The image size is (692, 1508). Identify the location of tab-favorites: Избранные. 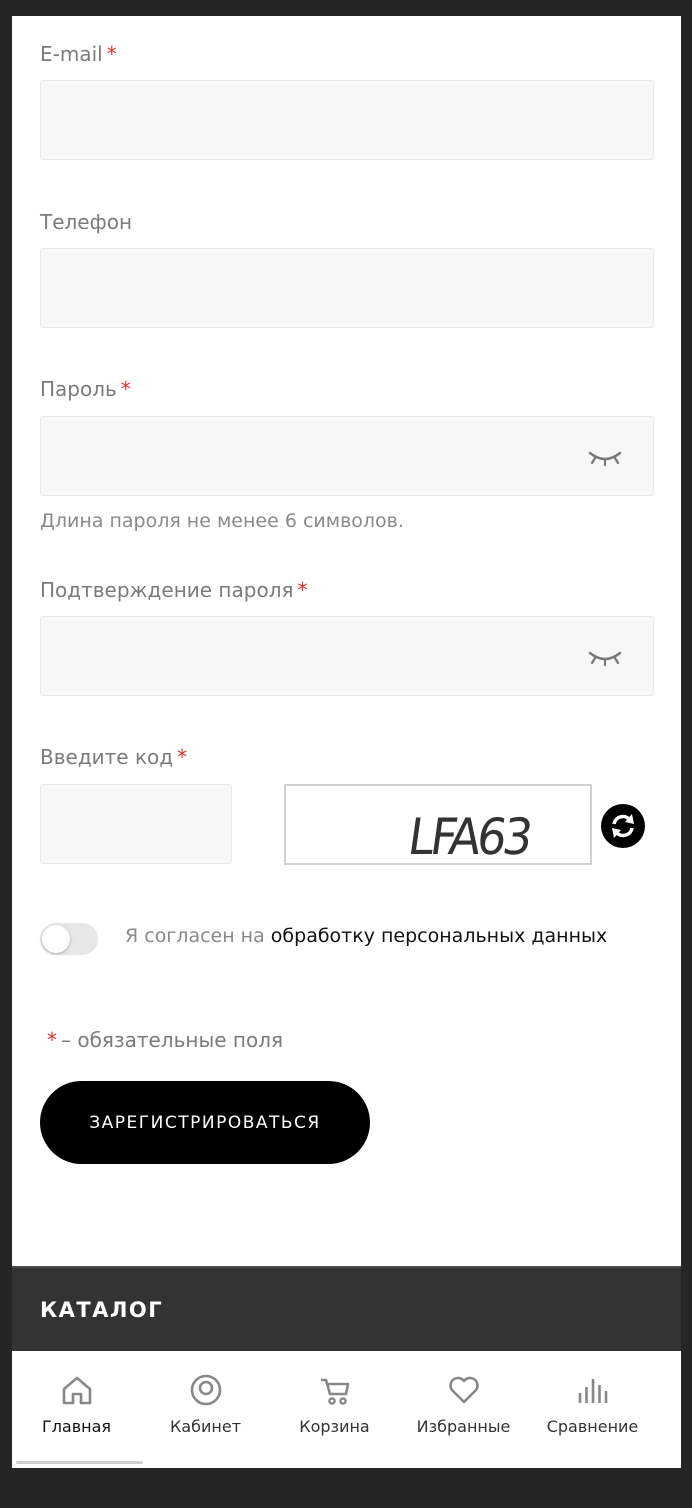
(463, 1409).